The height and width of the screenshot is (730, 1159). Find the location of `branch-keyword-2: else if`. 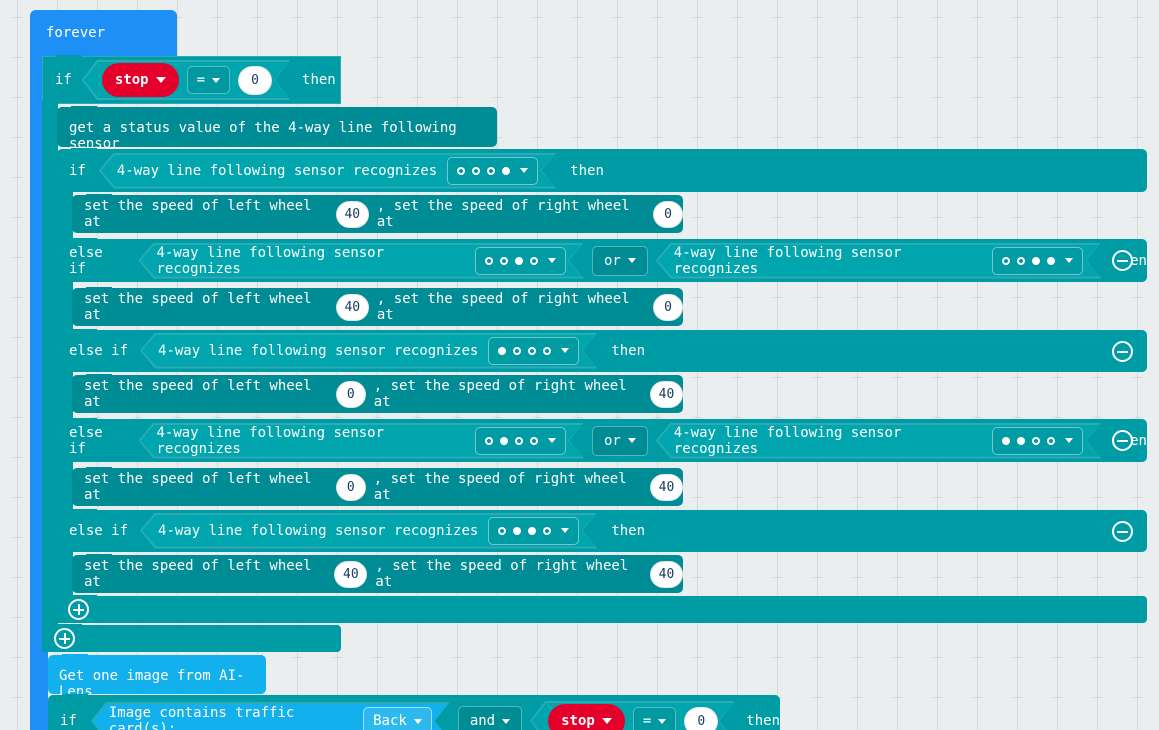

branch-keyword-2: else if is located at coordinates (99, 350).